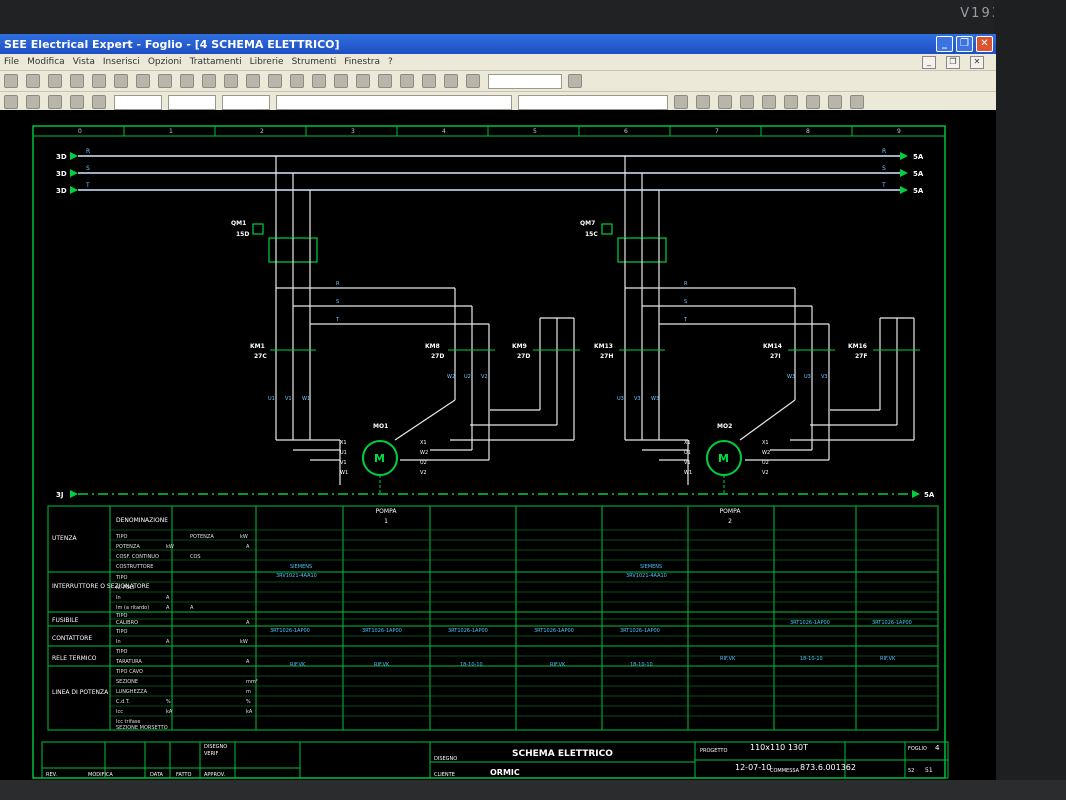 The width and height of the screenshot is (1066, 800). Describe the element at coordinates (977, 62) in the screenshot. I see `doc-close-icon: ✕` at that location.